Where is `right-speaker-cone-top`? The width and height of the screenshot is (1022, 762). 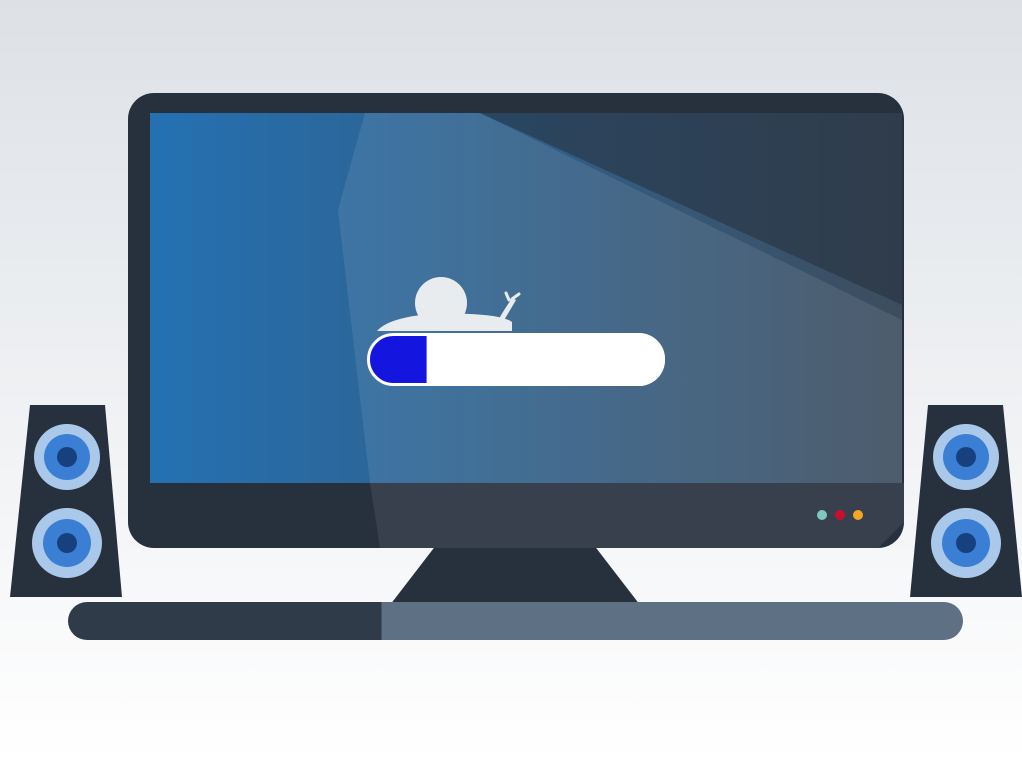 right-speaker-cone-top is located at coordinates (966, 457).